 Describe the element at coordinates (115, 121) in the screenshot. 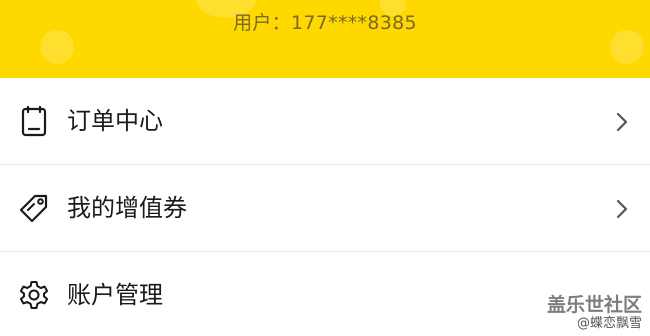

I see `menu-item-label: 订单中心` at that location.